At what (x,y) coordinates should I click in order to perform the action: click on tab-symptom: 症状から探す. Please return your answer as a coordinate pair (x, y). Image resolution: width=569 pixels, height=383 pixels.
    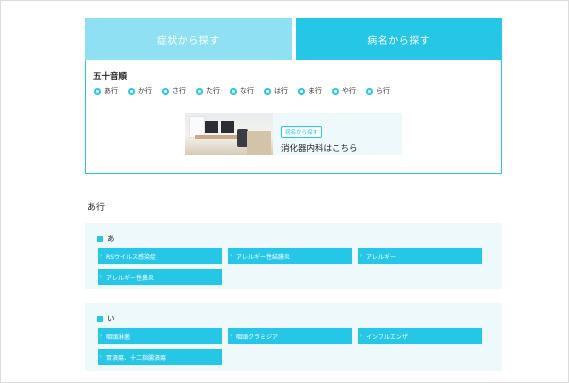
    Looking at the image, I should click on (188, 39).